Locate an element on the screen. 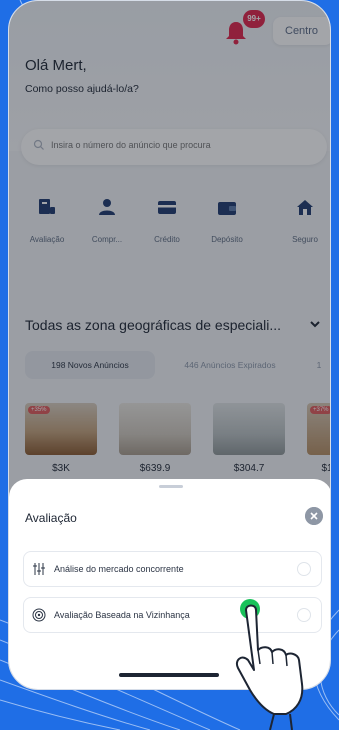  hand-pointer-icon is located at coordinates (270, 667).